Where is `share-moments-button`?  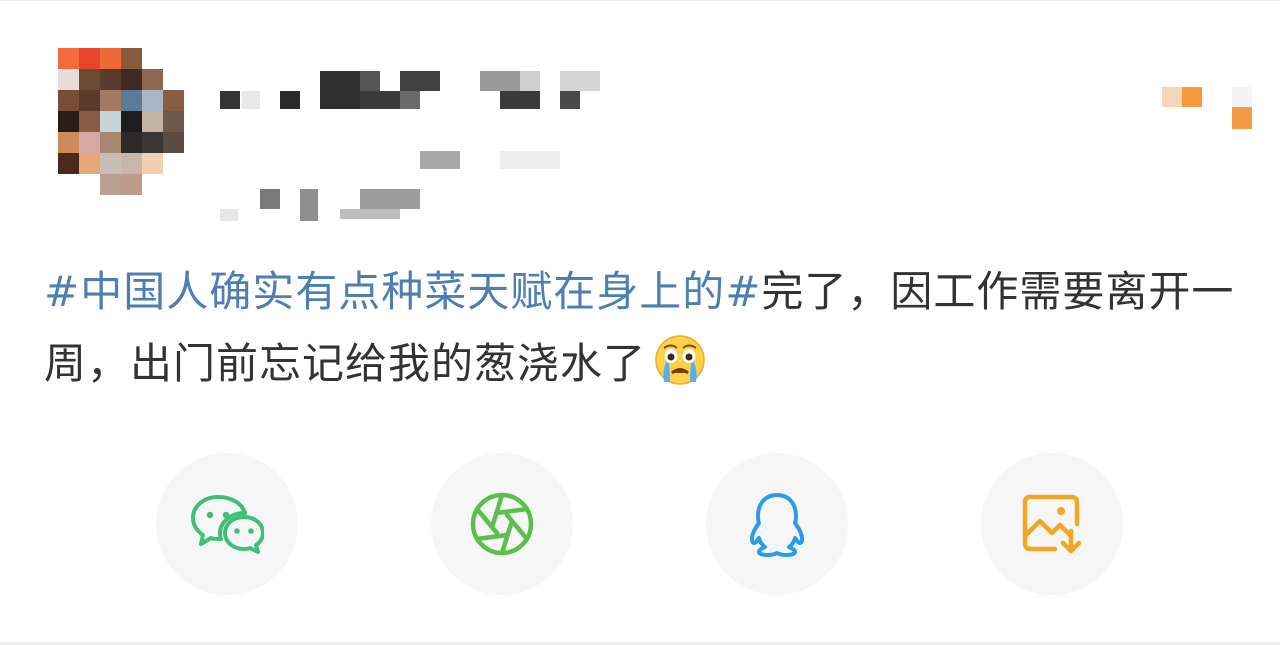 share-moments-button is located at coordinates (502, 524).